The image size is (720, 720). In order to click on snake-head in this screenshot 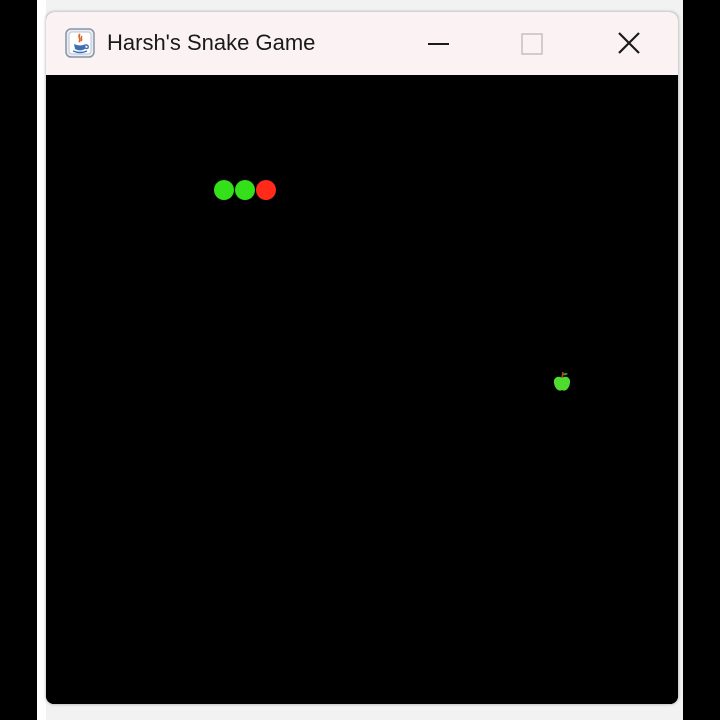, I will do `click(266, 190)`.